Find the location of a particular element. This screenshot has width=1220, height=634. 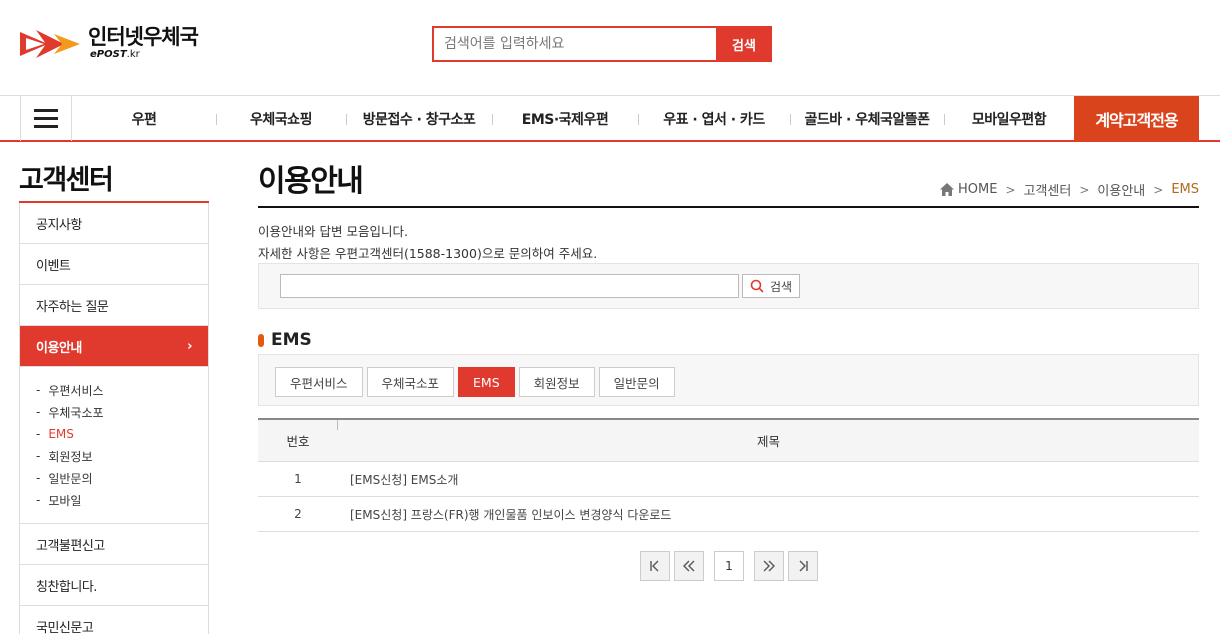

breadcrumb-current: EMS is located at coordinates (1185, 189).